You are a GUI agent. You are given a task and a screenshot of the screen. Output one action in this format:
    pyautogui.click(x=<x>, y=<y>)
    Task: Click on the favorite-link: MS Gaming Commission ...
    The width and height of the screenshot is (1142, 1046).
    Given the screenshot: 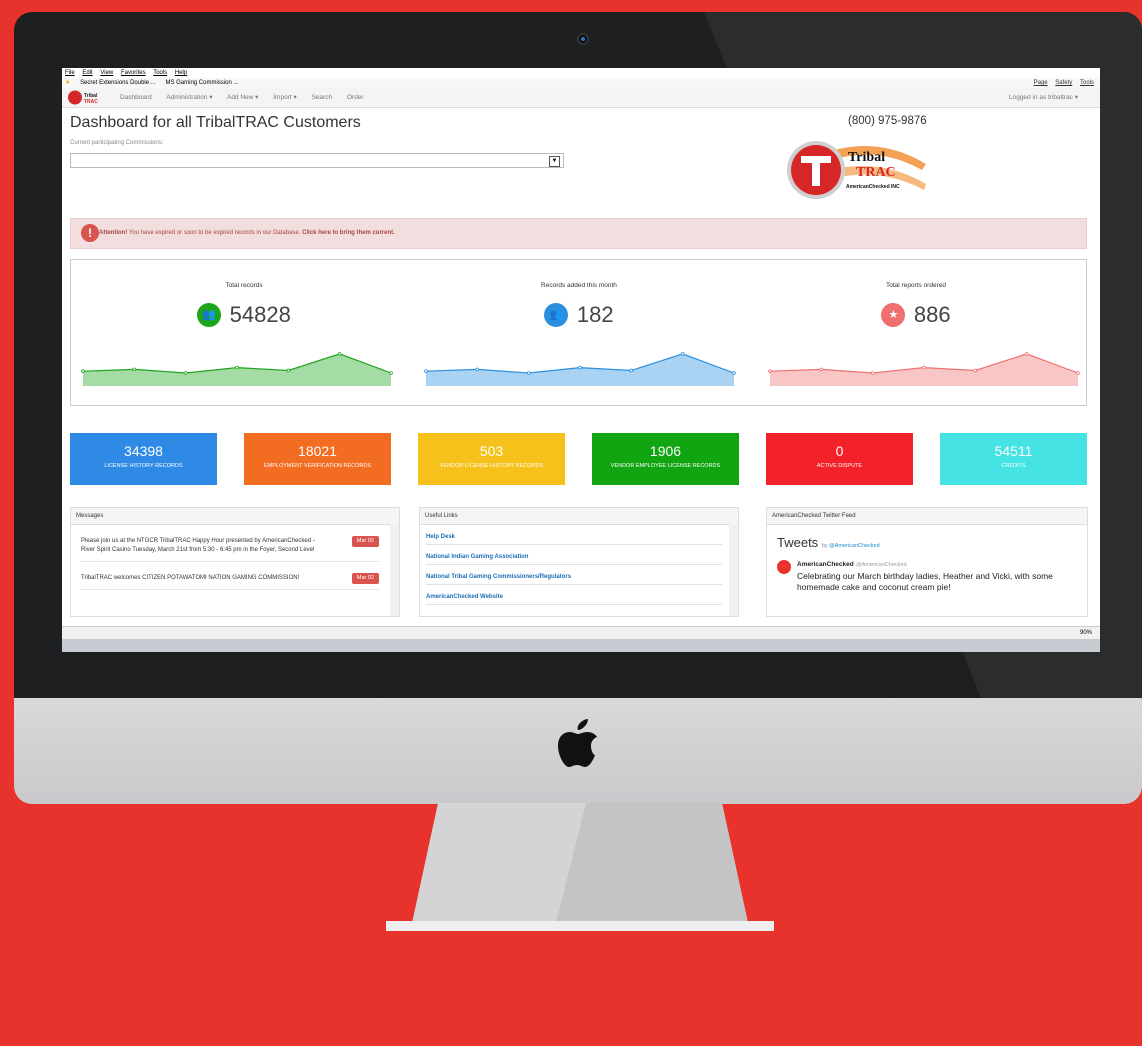 What is the action you would take?
    pyautogui.click(x=201, y=83)
    